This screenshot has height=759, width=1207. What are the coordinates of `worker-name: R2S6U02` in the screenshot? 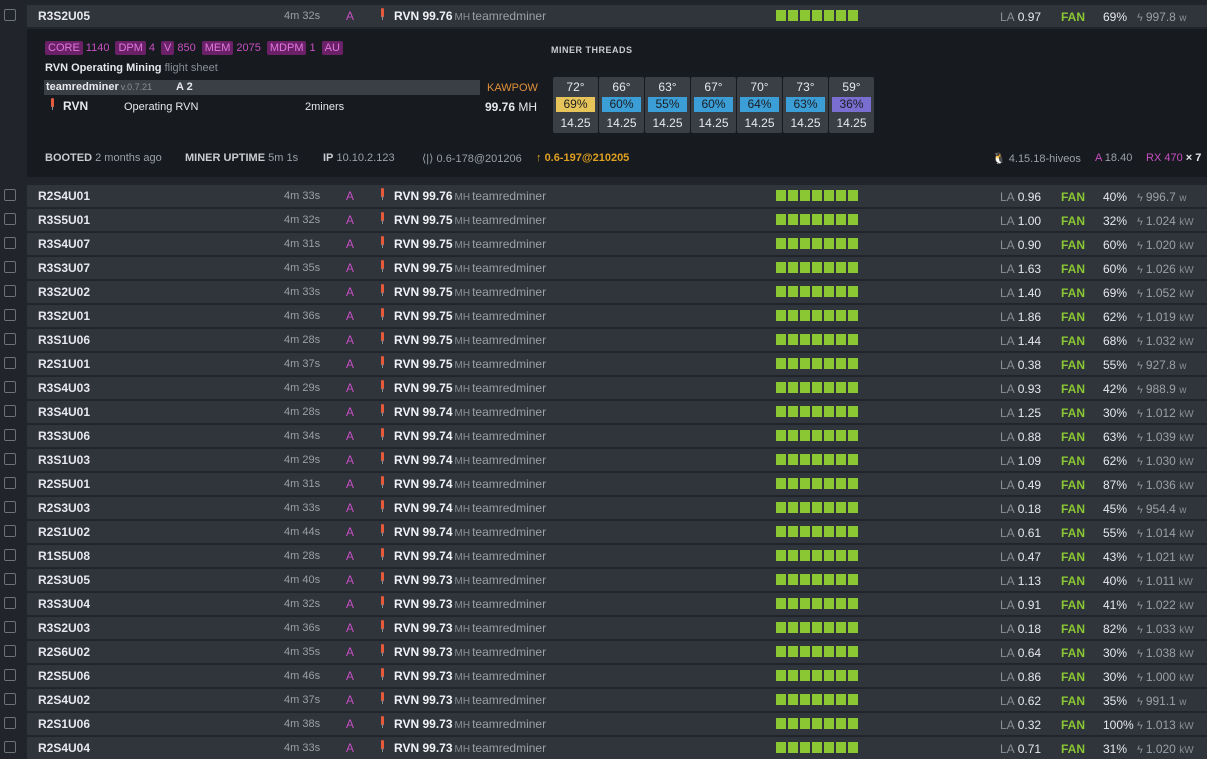 It's located at (64, 652).